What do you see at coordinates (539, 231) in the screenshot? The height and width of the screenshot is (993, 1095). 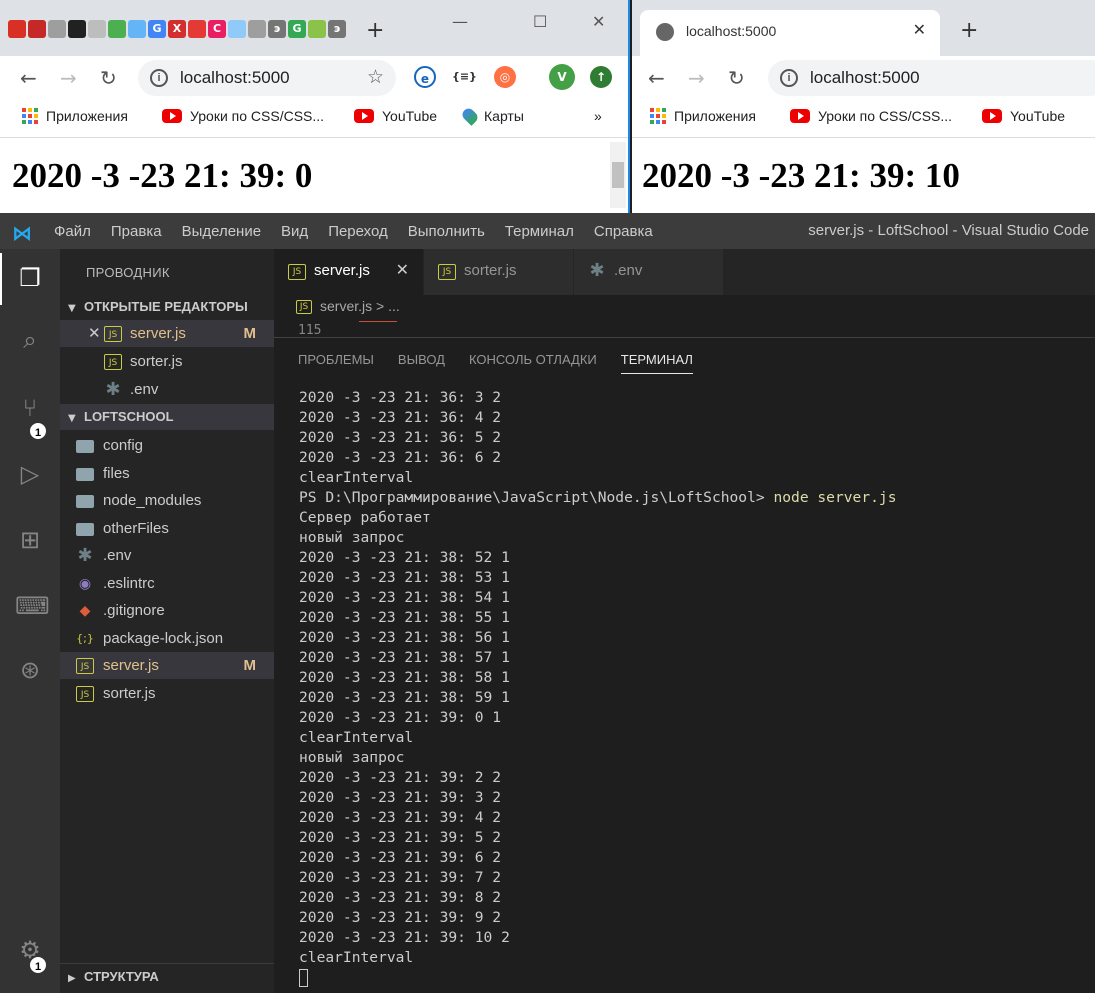 I see `menu-item: Терминал` at bounding box center [539, 231].